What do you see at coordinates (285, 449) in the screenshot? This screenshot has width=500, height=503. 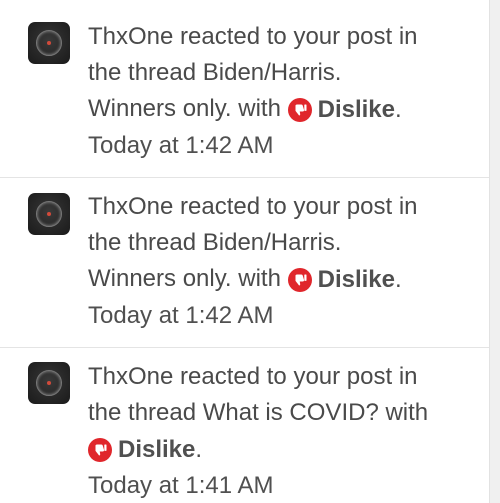 I see `alert-text-line: Dislike.` at bounding box center [285, 449].